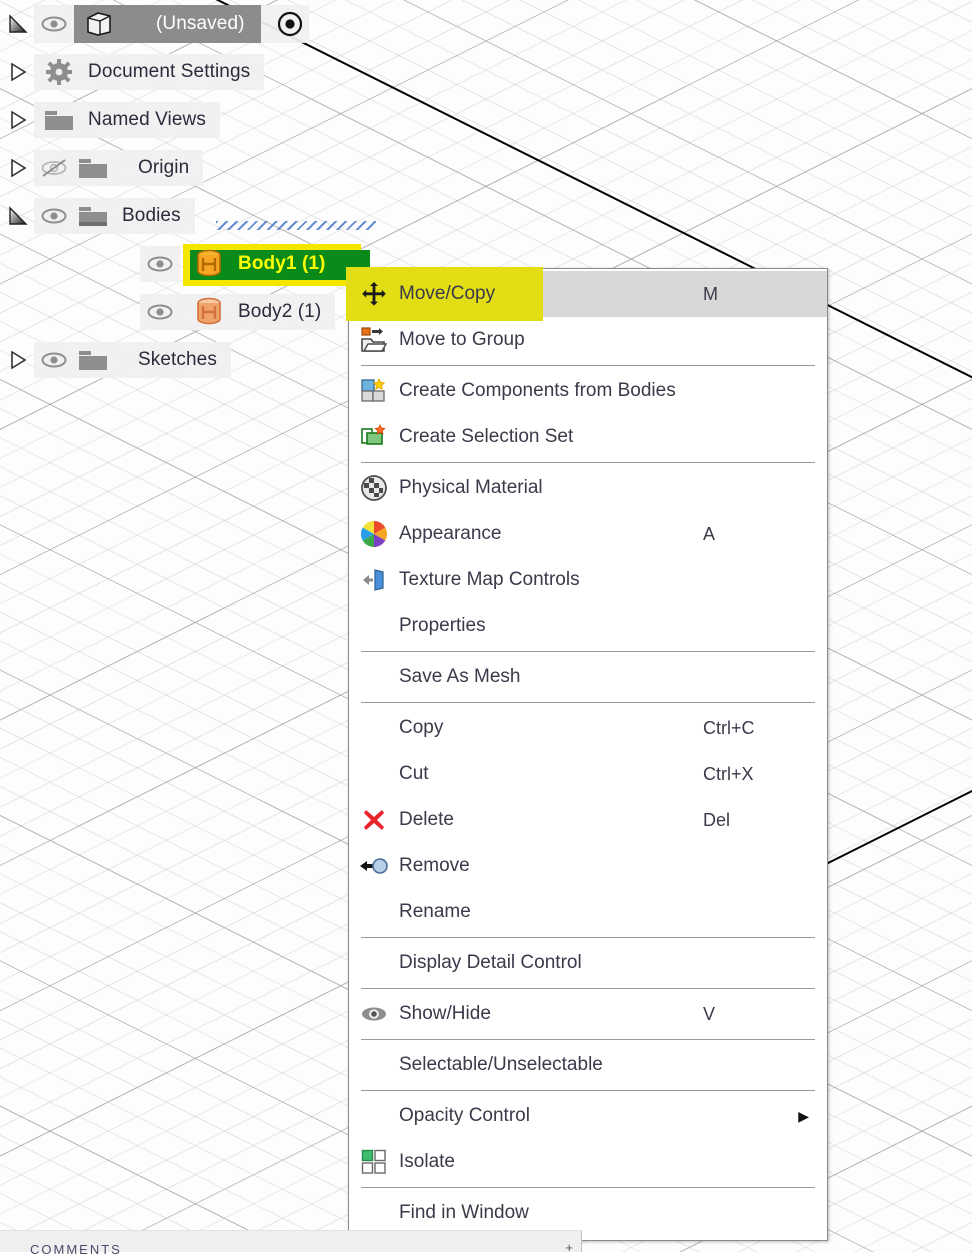  I want to click on target-dot-icon, so click(290, 24).